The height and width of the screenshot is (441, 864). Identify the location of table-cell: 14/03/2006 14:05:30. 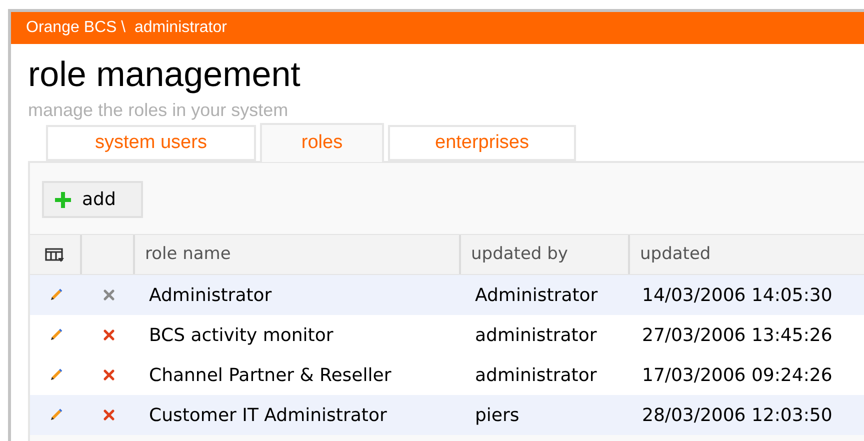
(737, 295).